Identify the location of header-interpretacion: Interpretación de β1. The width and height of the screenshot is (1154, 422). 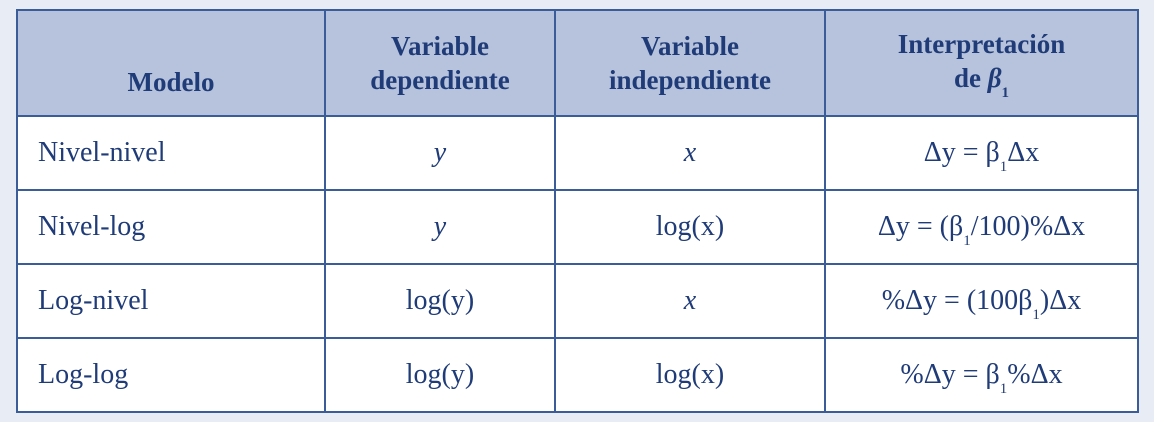
(981, 63).